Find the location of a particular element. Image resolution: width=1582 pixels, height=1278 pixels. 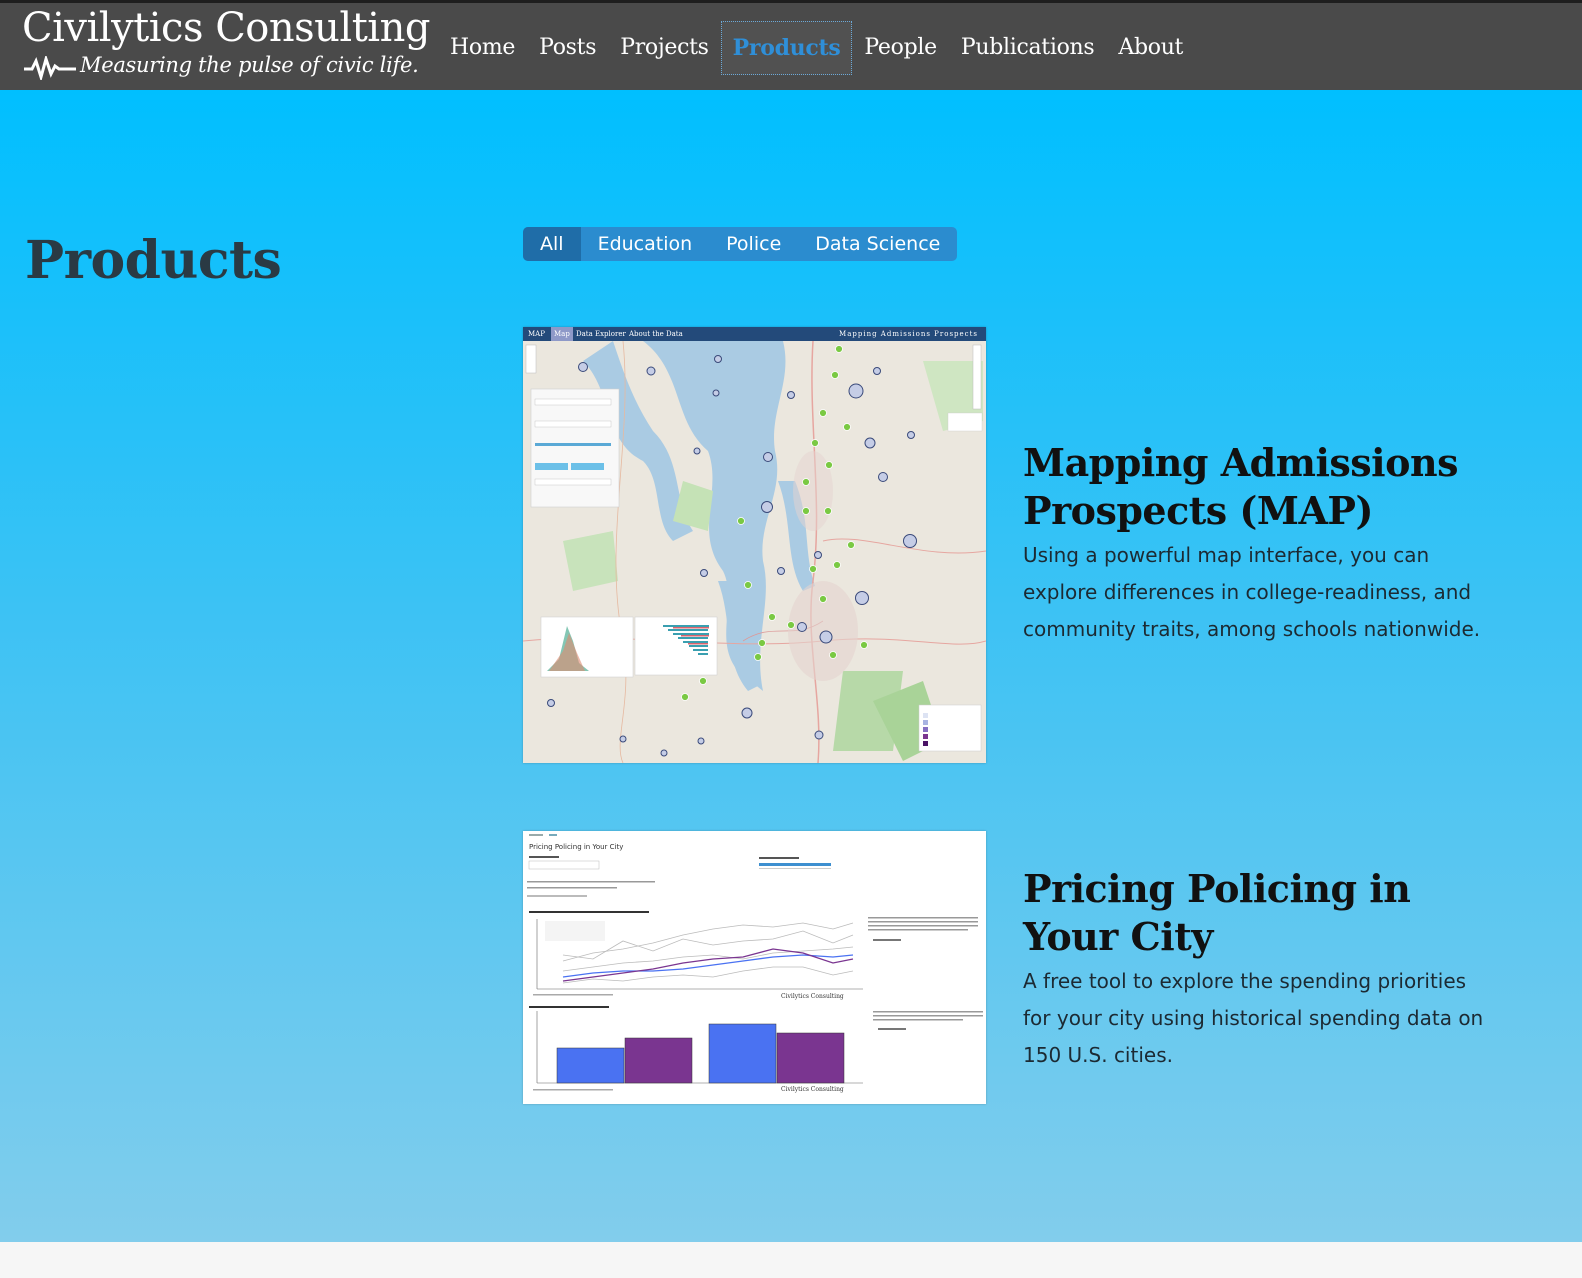

brand-title: Civilytics Consulting is located at coordinates (226, 28).